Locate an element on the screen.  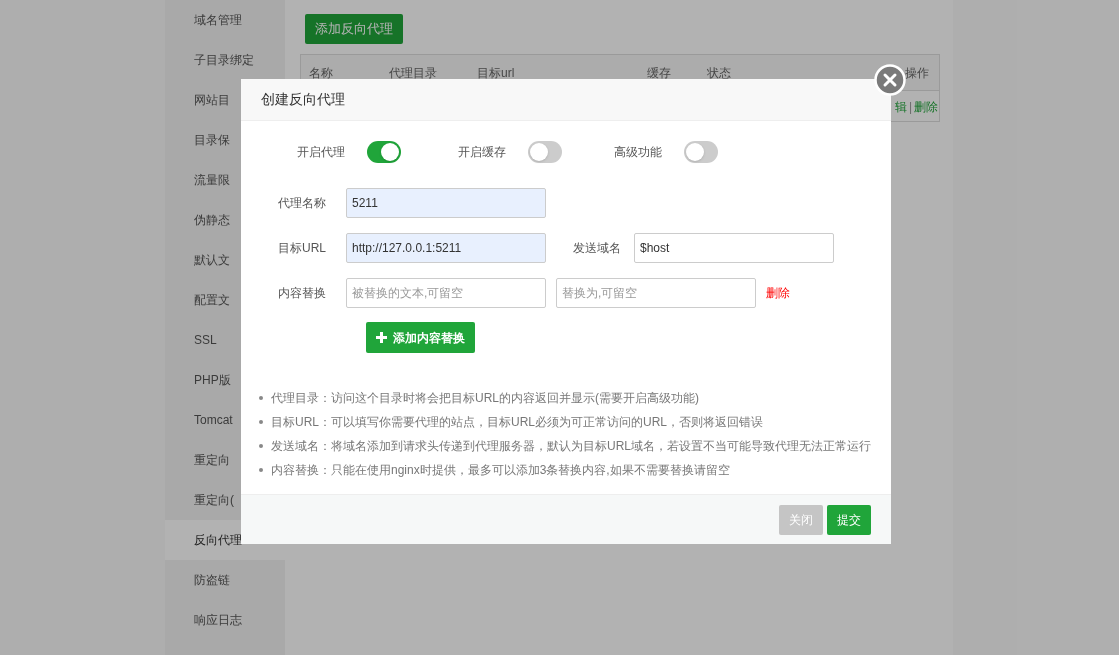
dialog-title: 创建反向代理 is located at coordinates (303, 99).